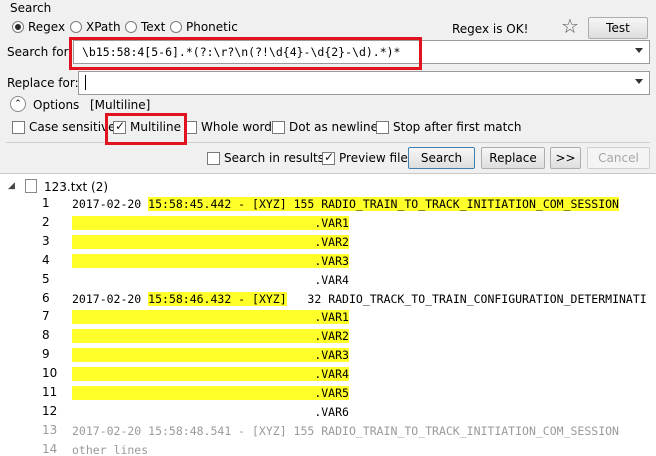 The height and width of the screenshot is (456, 656). Describe the element at coordinates (382, 127) in the screenshot. I see `stop-after-first-box` at that location.